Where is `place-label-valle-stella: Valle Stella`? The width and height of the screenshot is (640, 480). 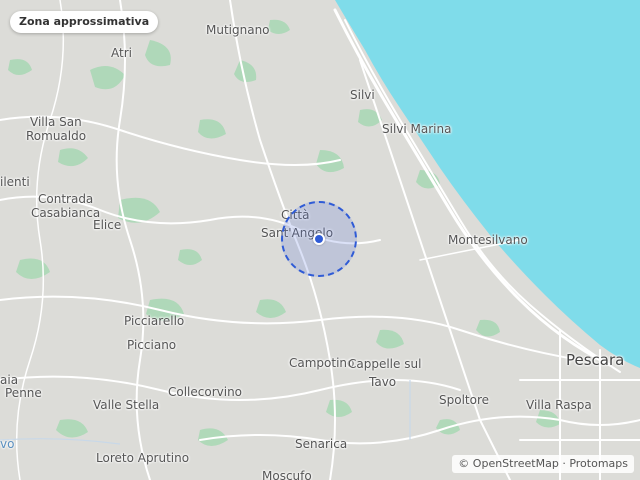
place-label-valle-stella: Valle Stella is located at coordinates (126, 405).